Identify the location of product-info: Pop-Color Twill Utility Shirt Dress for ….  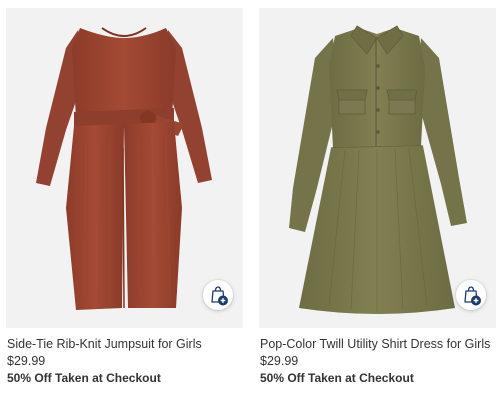
(377, 361).